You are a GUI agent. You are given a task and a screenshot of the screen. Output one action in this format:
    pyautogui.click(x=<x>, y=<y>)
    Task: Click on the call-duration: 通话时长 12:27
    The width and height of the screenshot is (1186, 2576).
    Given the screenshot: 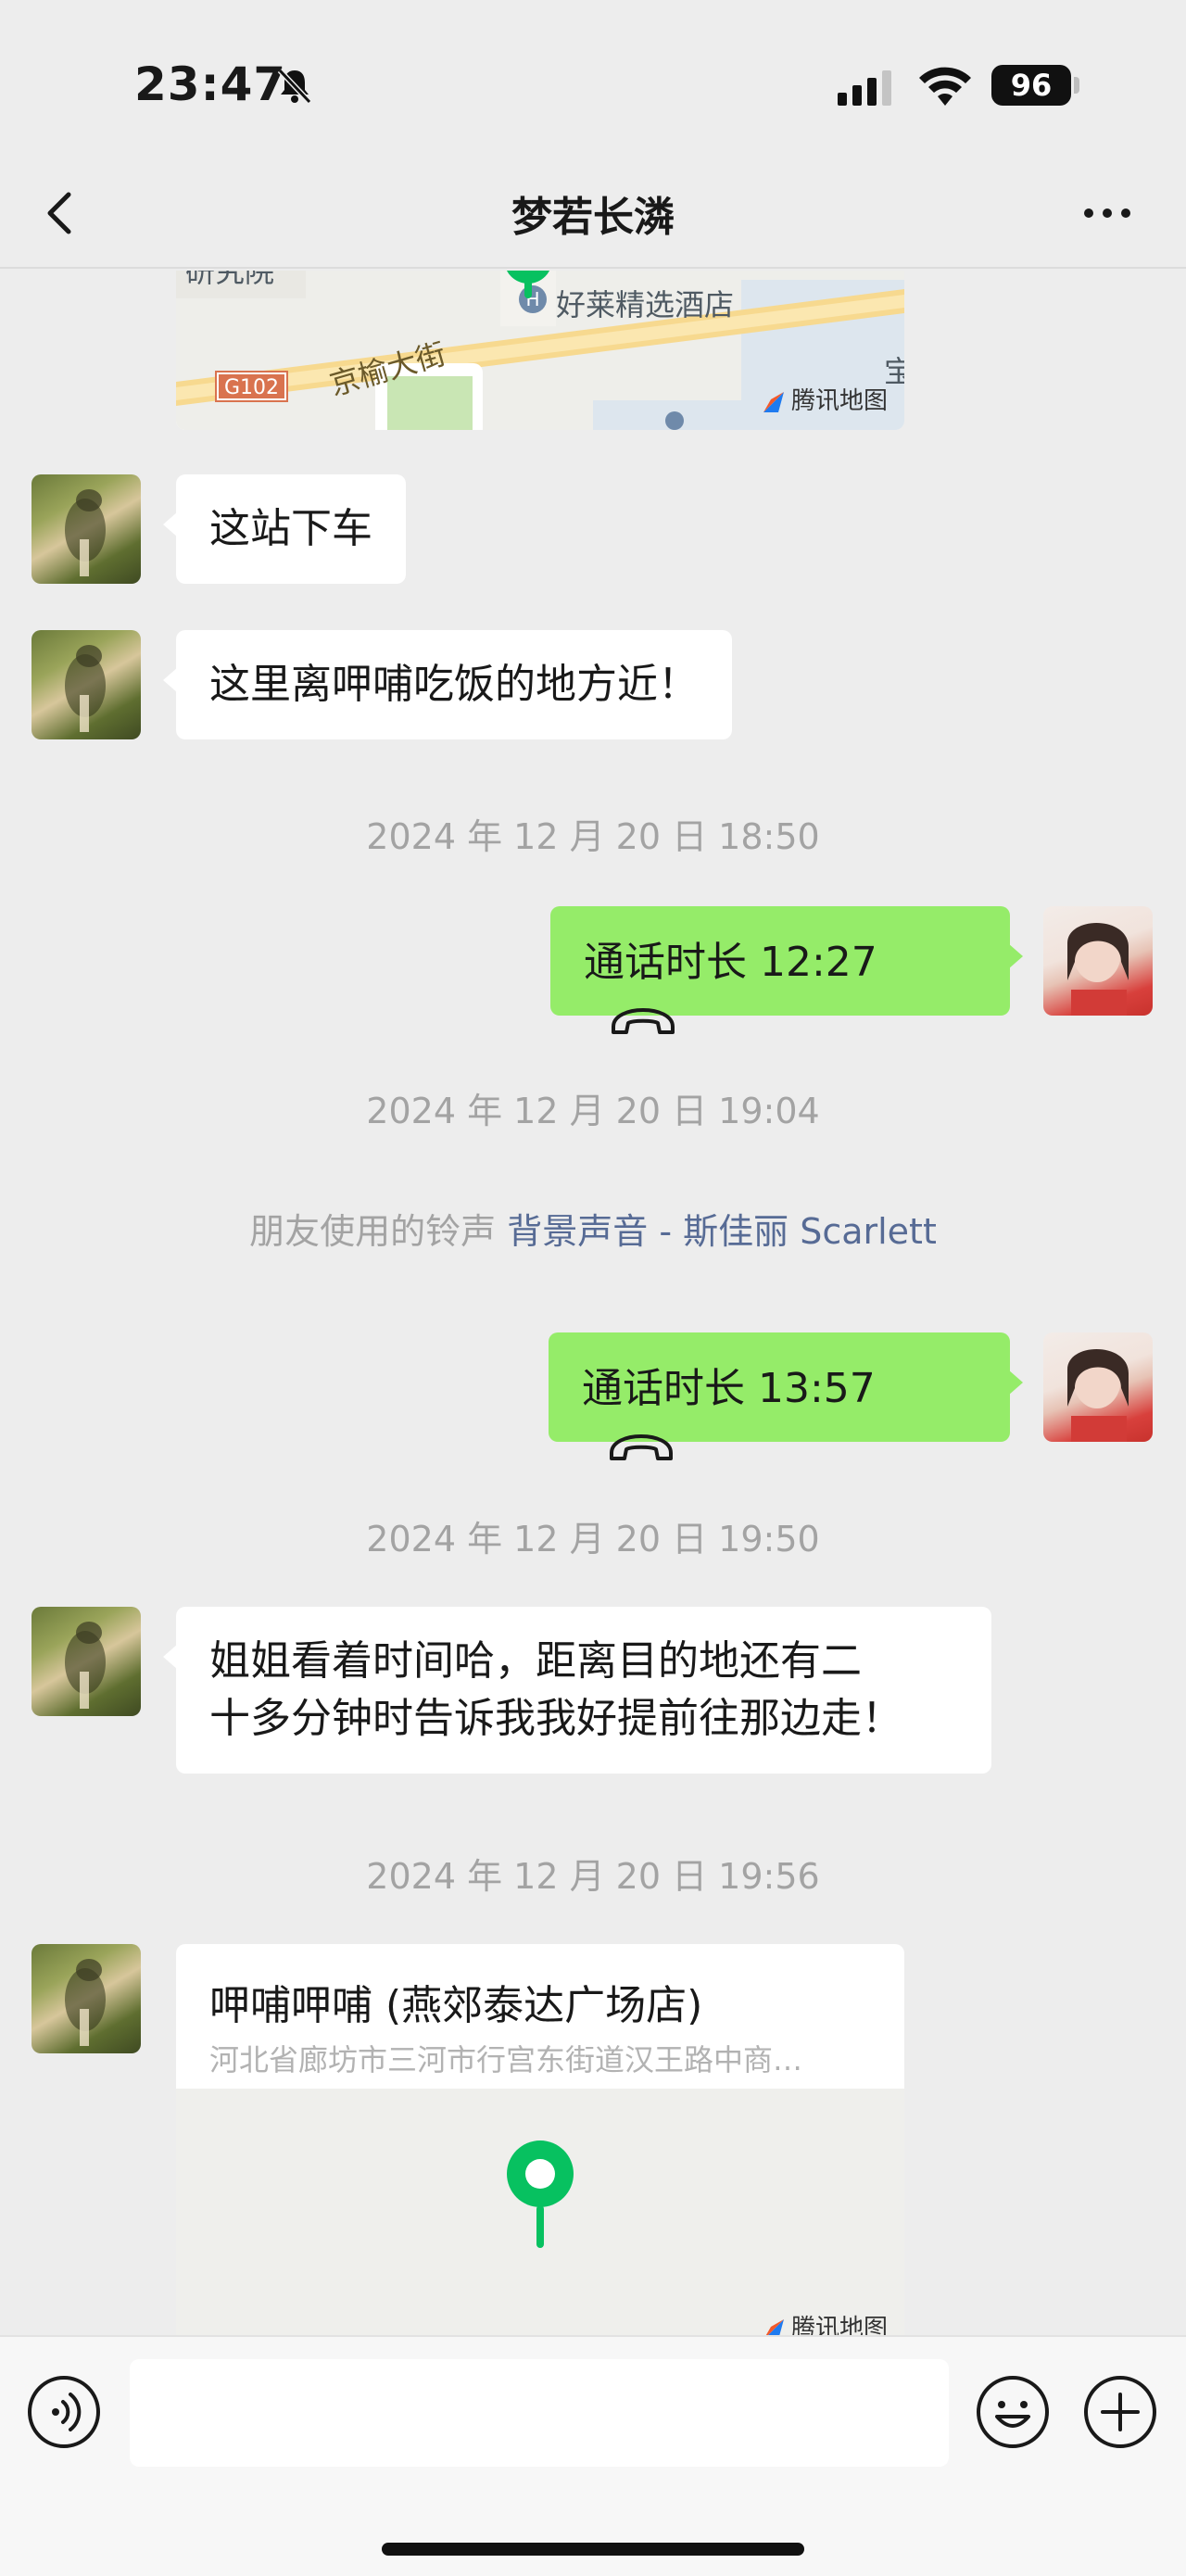 What is the action you would take?
    pyautogui.click(x=730, y=962)
    